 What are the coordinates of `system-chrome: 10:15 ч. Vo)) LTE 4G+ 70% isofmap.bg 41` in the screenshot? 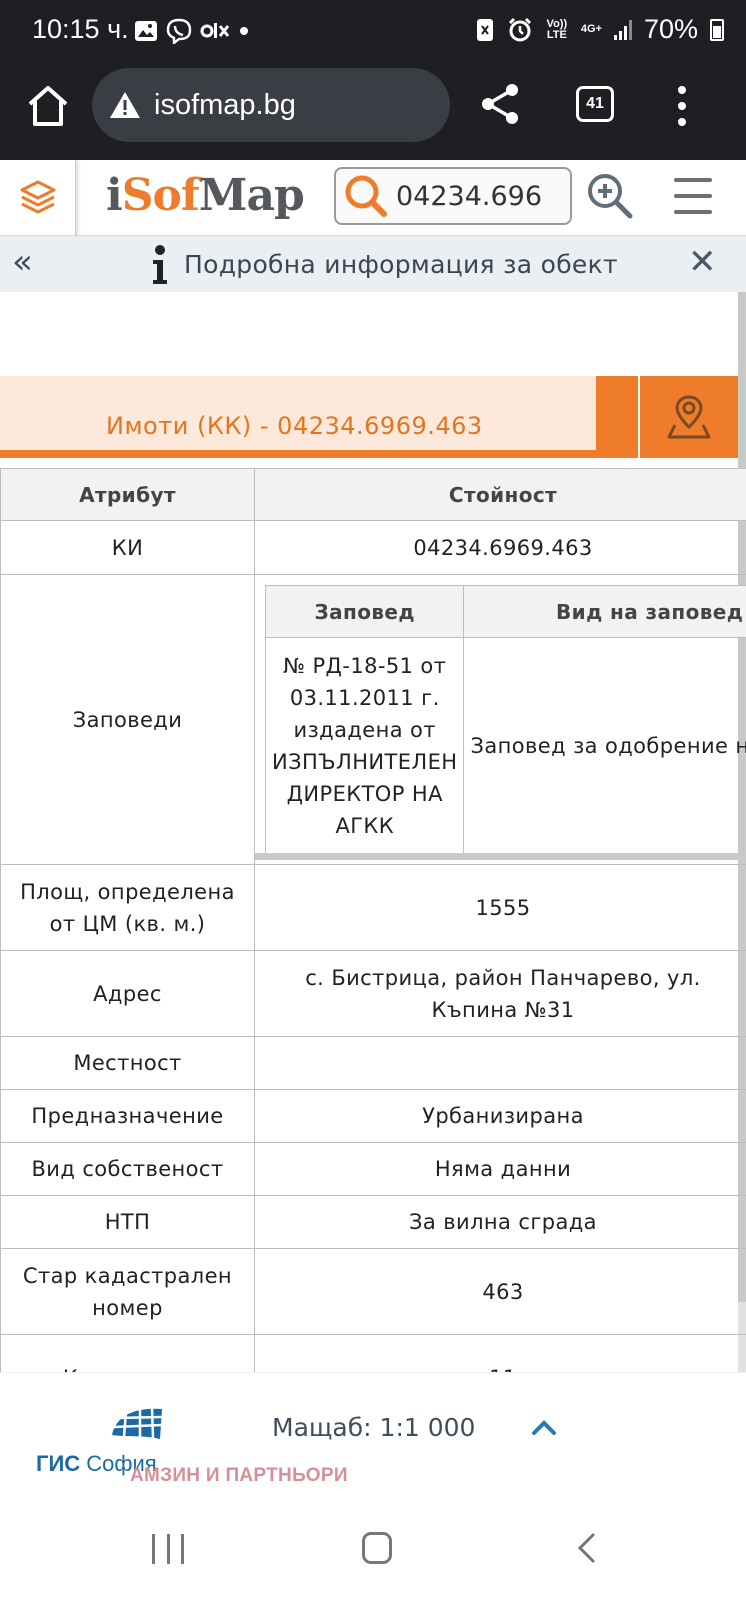 It's located at (373, 80).